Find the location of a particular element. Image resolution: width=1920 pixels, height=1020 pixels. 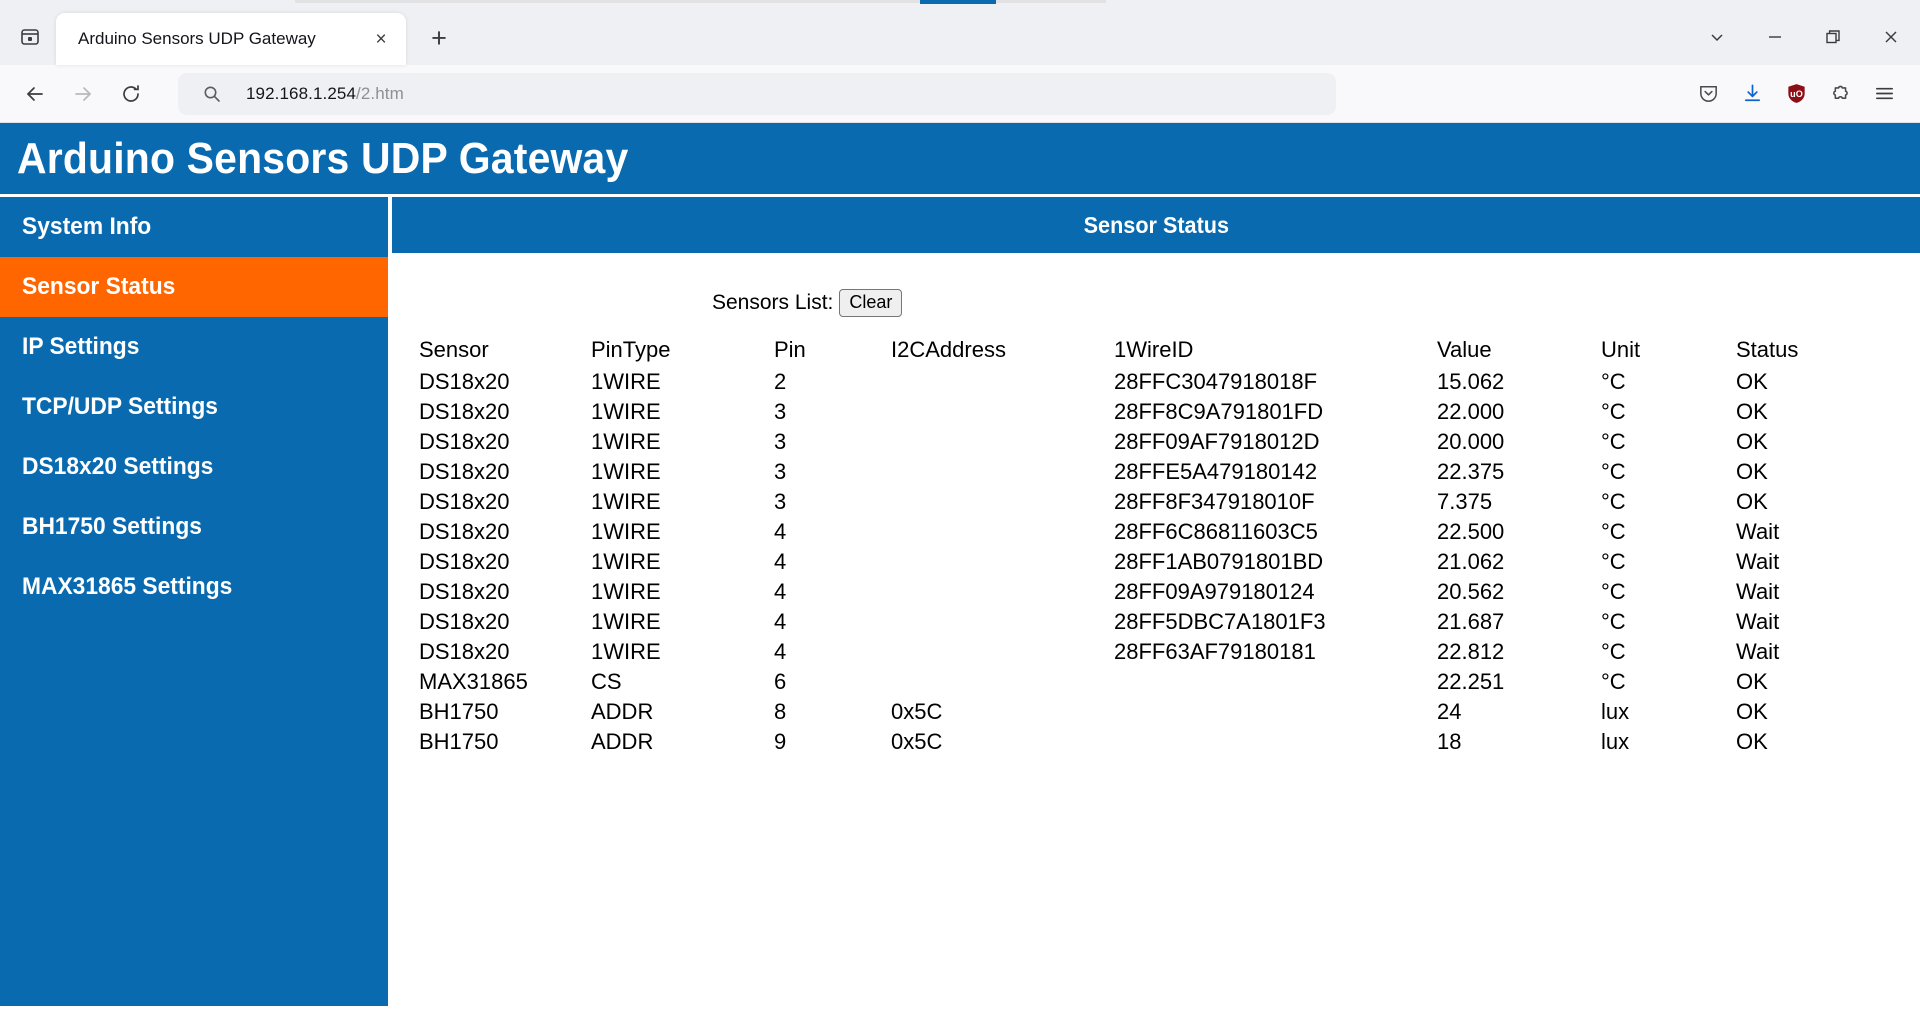

cell-pin: 6 is located at coordinates (780, 681).